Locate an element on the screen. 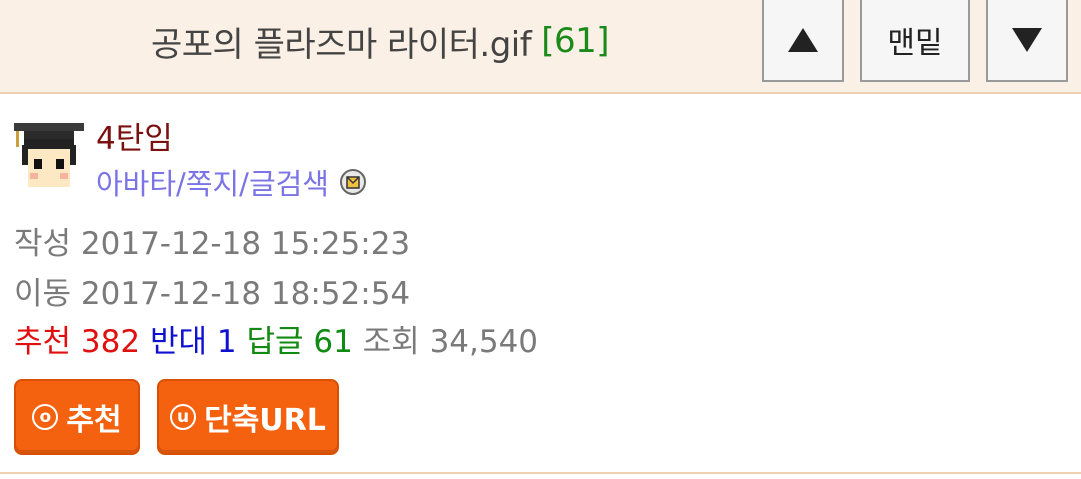  move-label: 이동 is located at coordinates (43, 294).